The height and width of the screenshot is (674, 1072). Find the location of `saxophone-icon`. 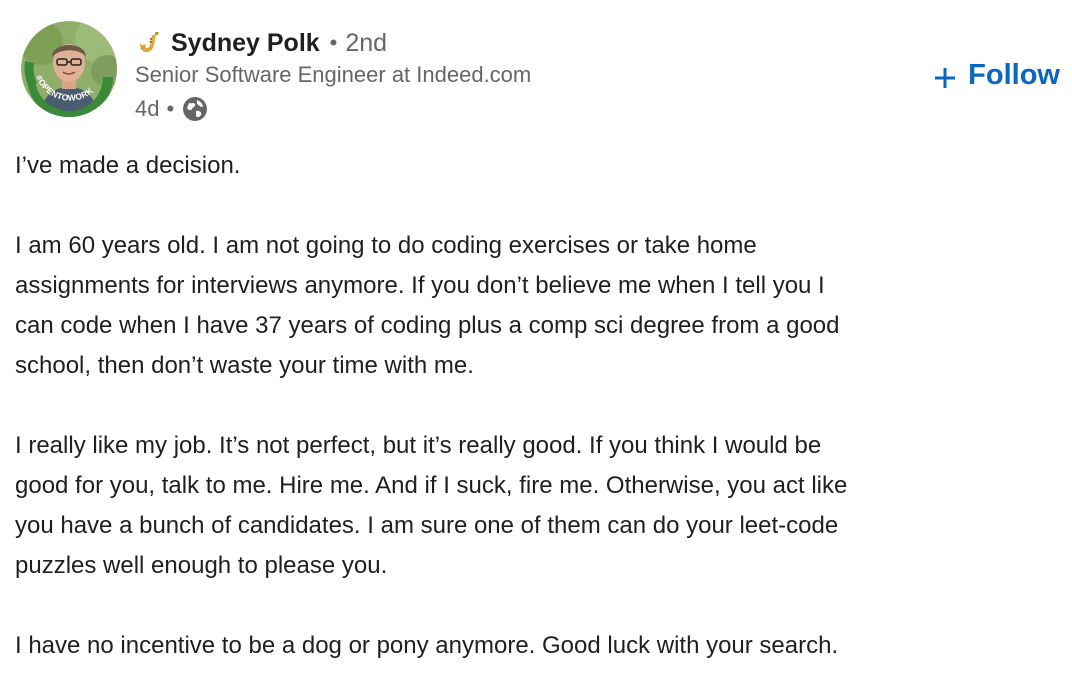

saxophone-icon is located at coordinates (149, 43).